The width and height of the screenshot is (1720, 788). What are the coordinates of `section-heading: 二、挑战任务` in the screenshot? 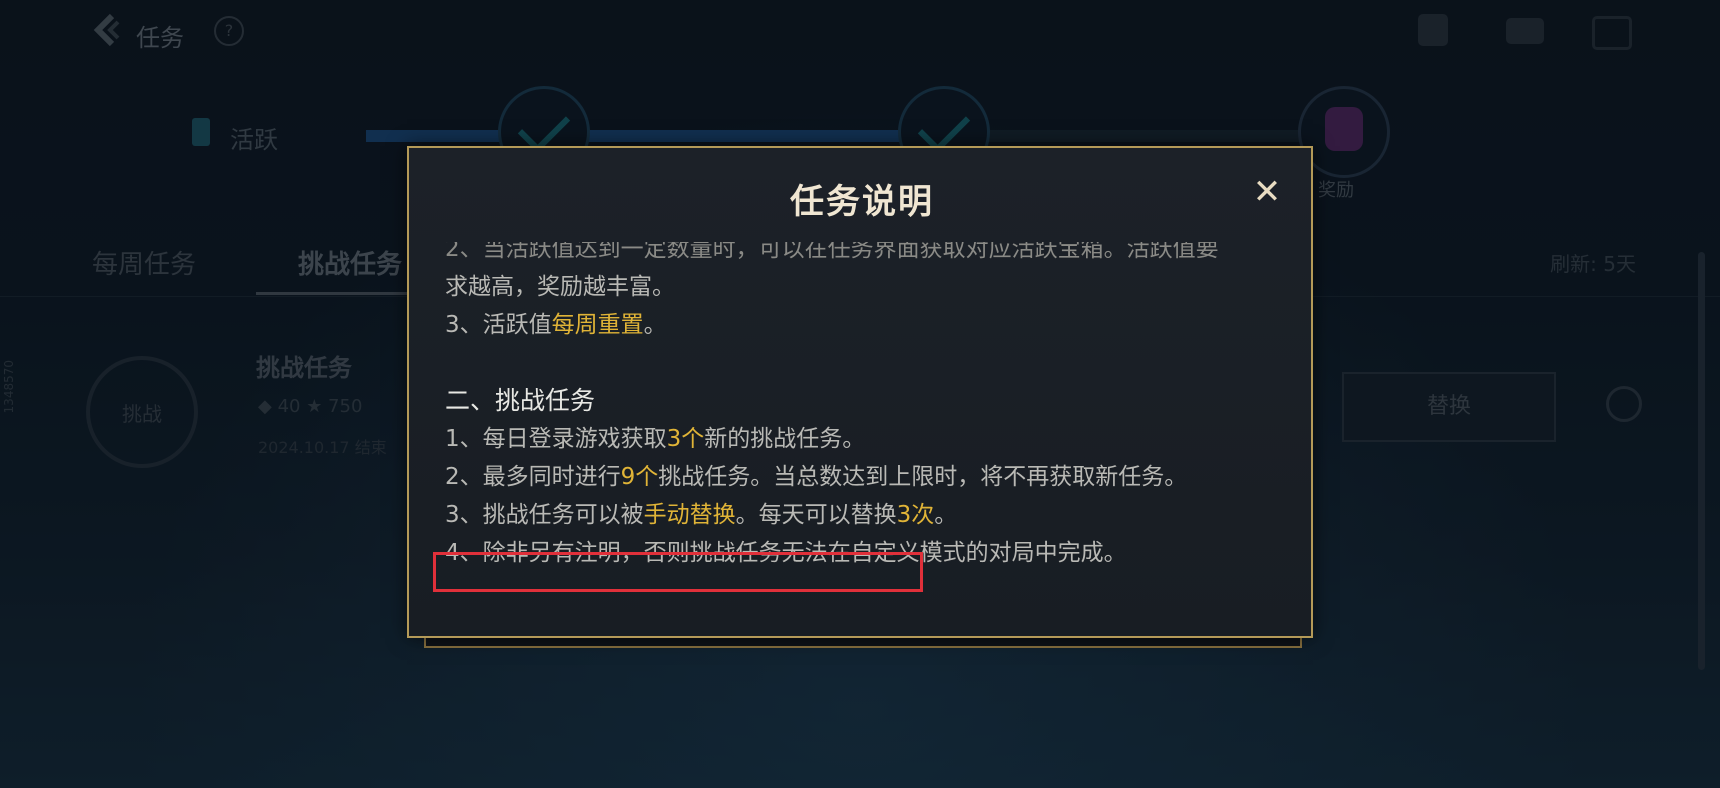 It's located at (865, 401).